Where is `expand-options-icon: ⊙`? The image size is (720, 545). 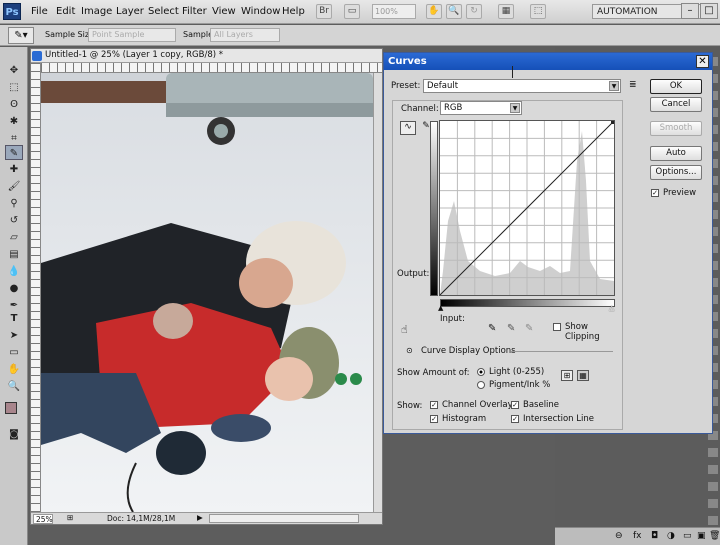
expand-options-icon: ⊙ is located at coordinates (409, 350).